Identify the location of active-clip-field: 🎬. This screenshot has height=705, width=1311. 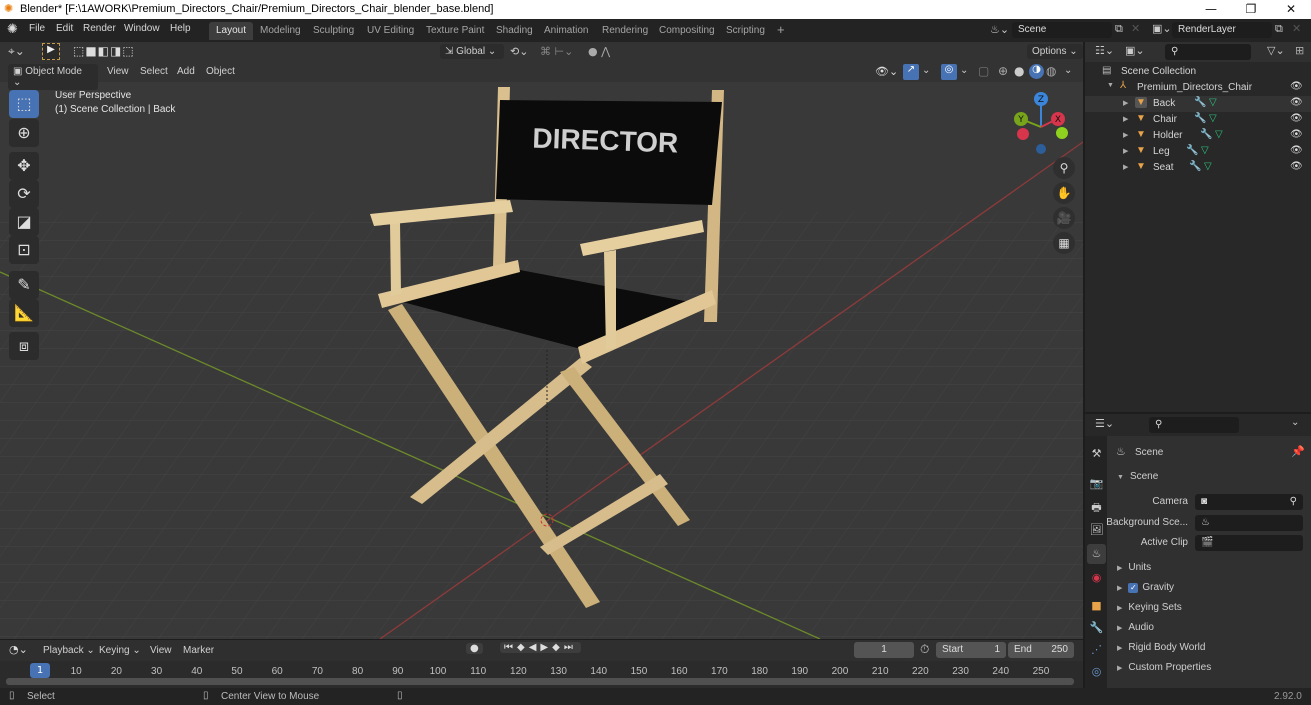
(1249, 543).